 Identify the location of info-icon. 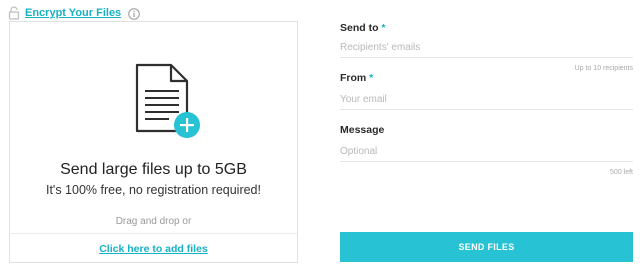
(134, 13).